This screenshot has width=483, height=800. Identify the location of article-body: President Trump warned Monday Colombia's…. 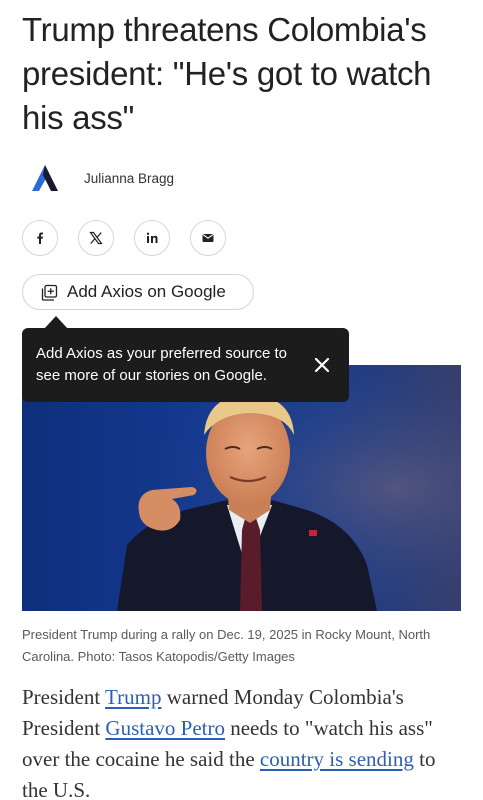
(242, 741).